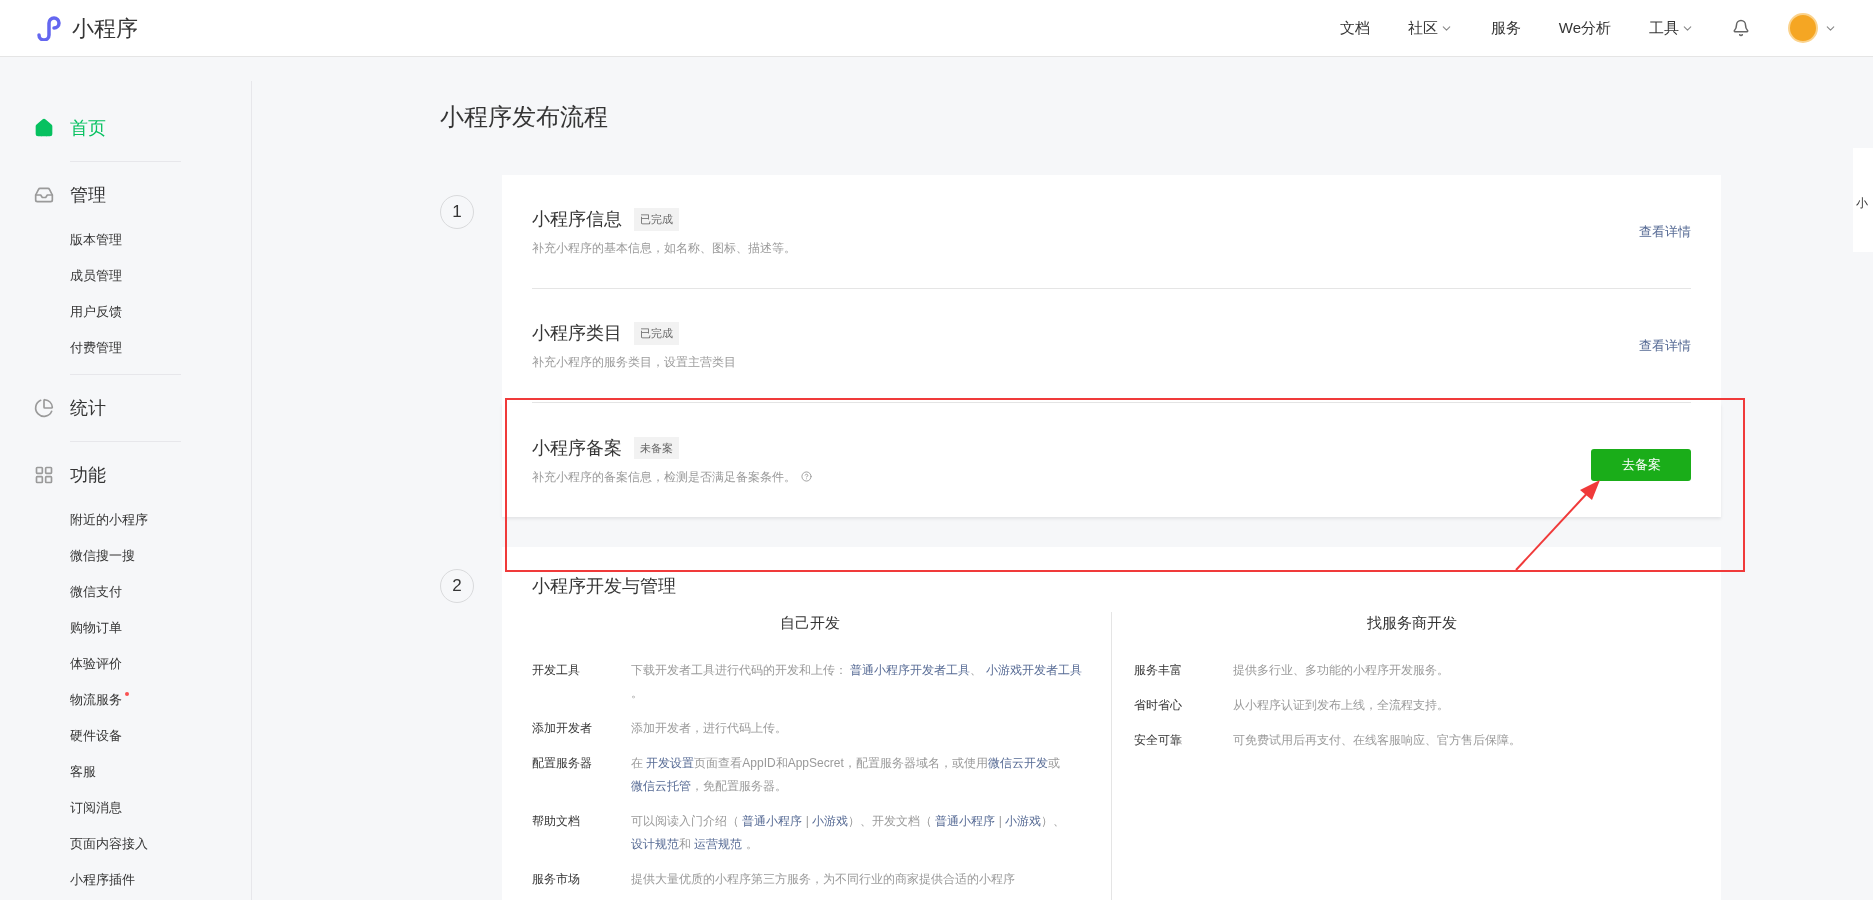  I want to click on row-label: 配置服务器, so click(562, 763).